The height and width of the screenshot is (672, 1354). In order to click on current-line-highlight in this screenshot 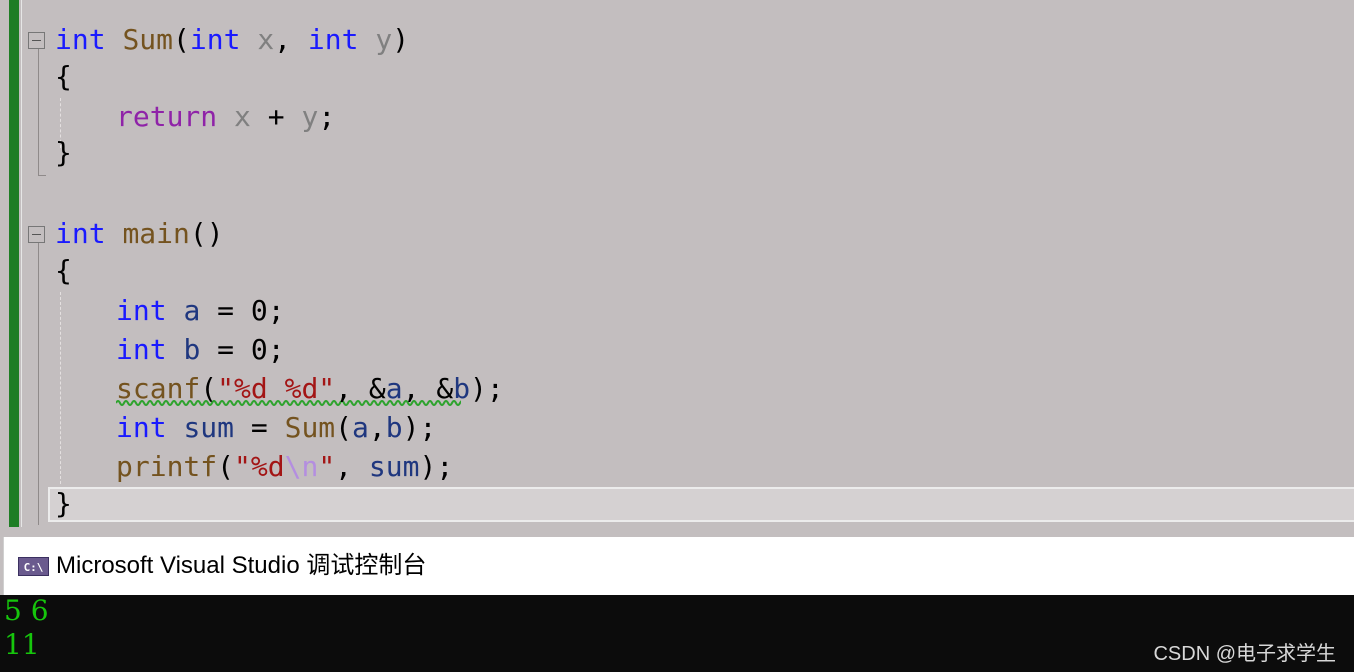, I will do `click(701, 504)`.